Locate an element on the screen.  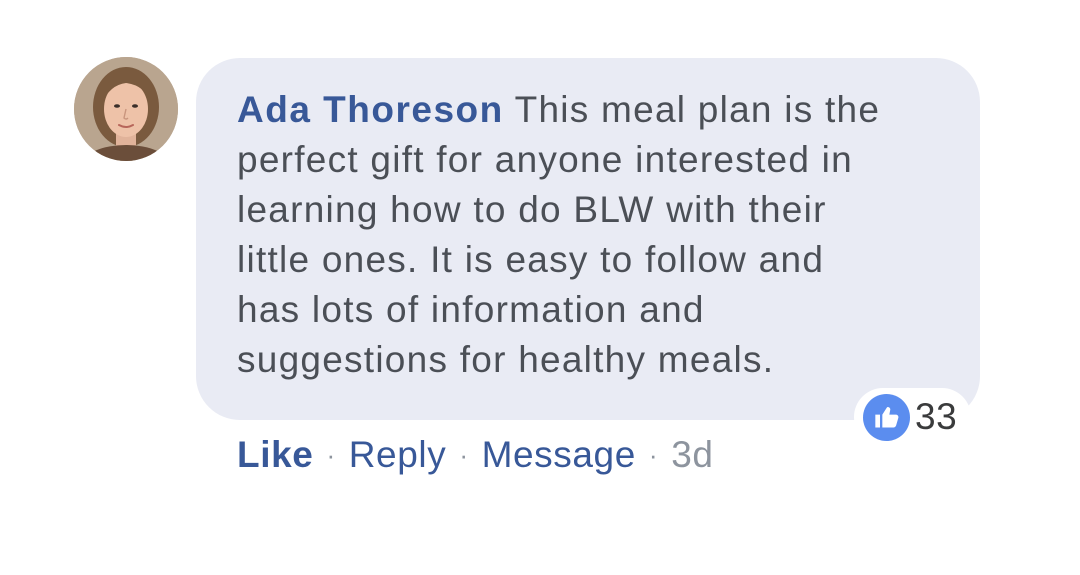
reaction-summary: 33 is located at coordinates (913, 417).